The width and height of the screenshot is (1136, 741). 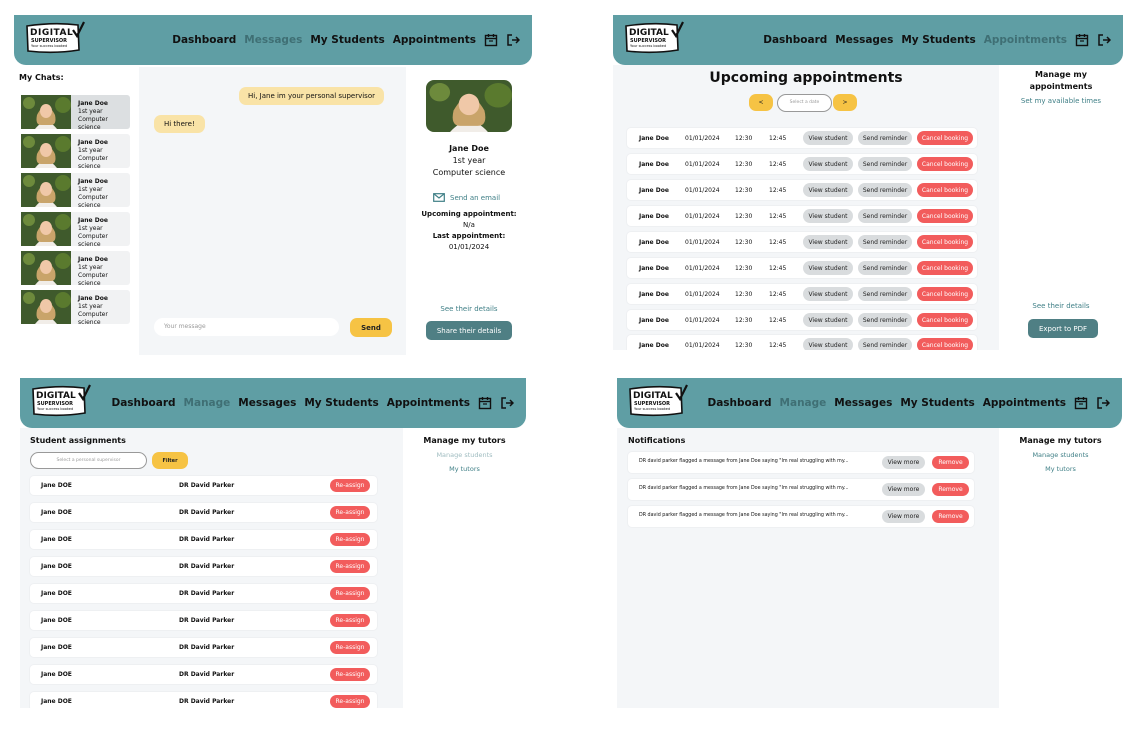 What do you see at coordinates (466, 197) in the screenshot?
I see `send-email-link: Send an email` at bounding box center [466, 197].